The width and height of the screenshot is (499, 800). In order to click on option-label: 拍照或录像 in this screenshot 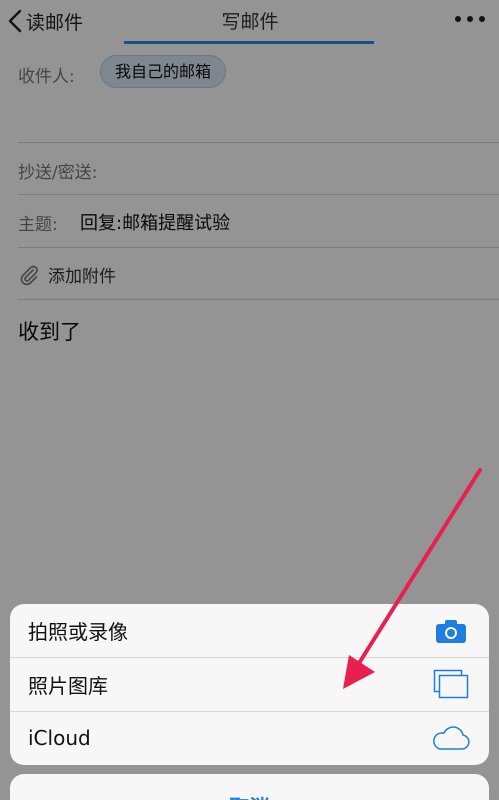, I will do `click(78, 632)`.